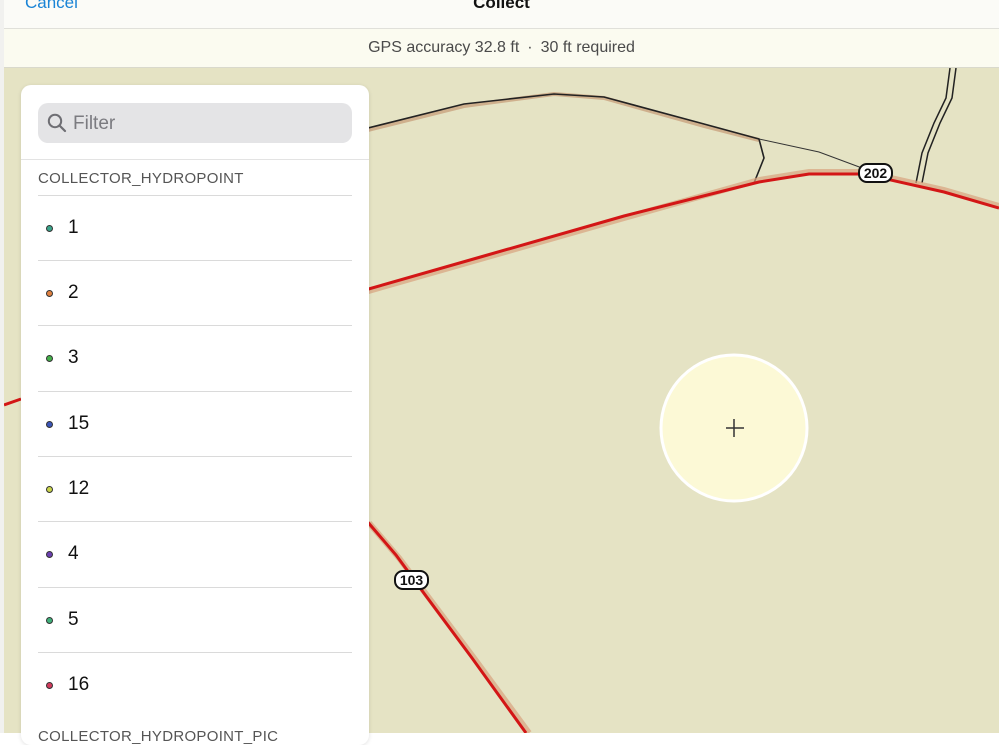  What do you see at coordinates (73, 619) in the screenshot?
I see `list-item-label: 5` at bounding box center [73, 619].